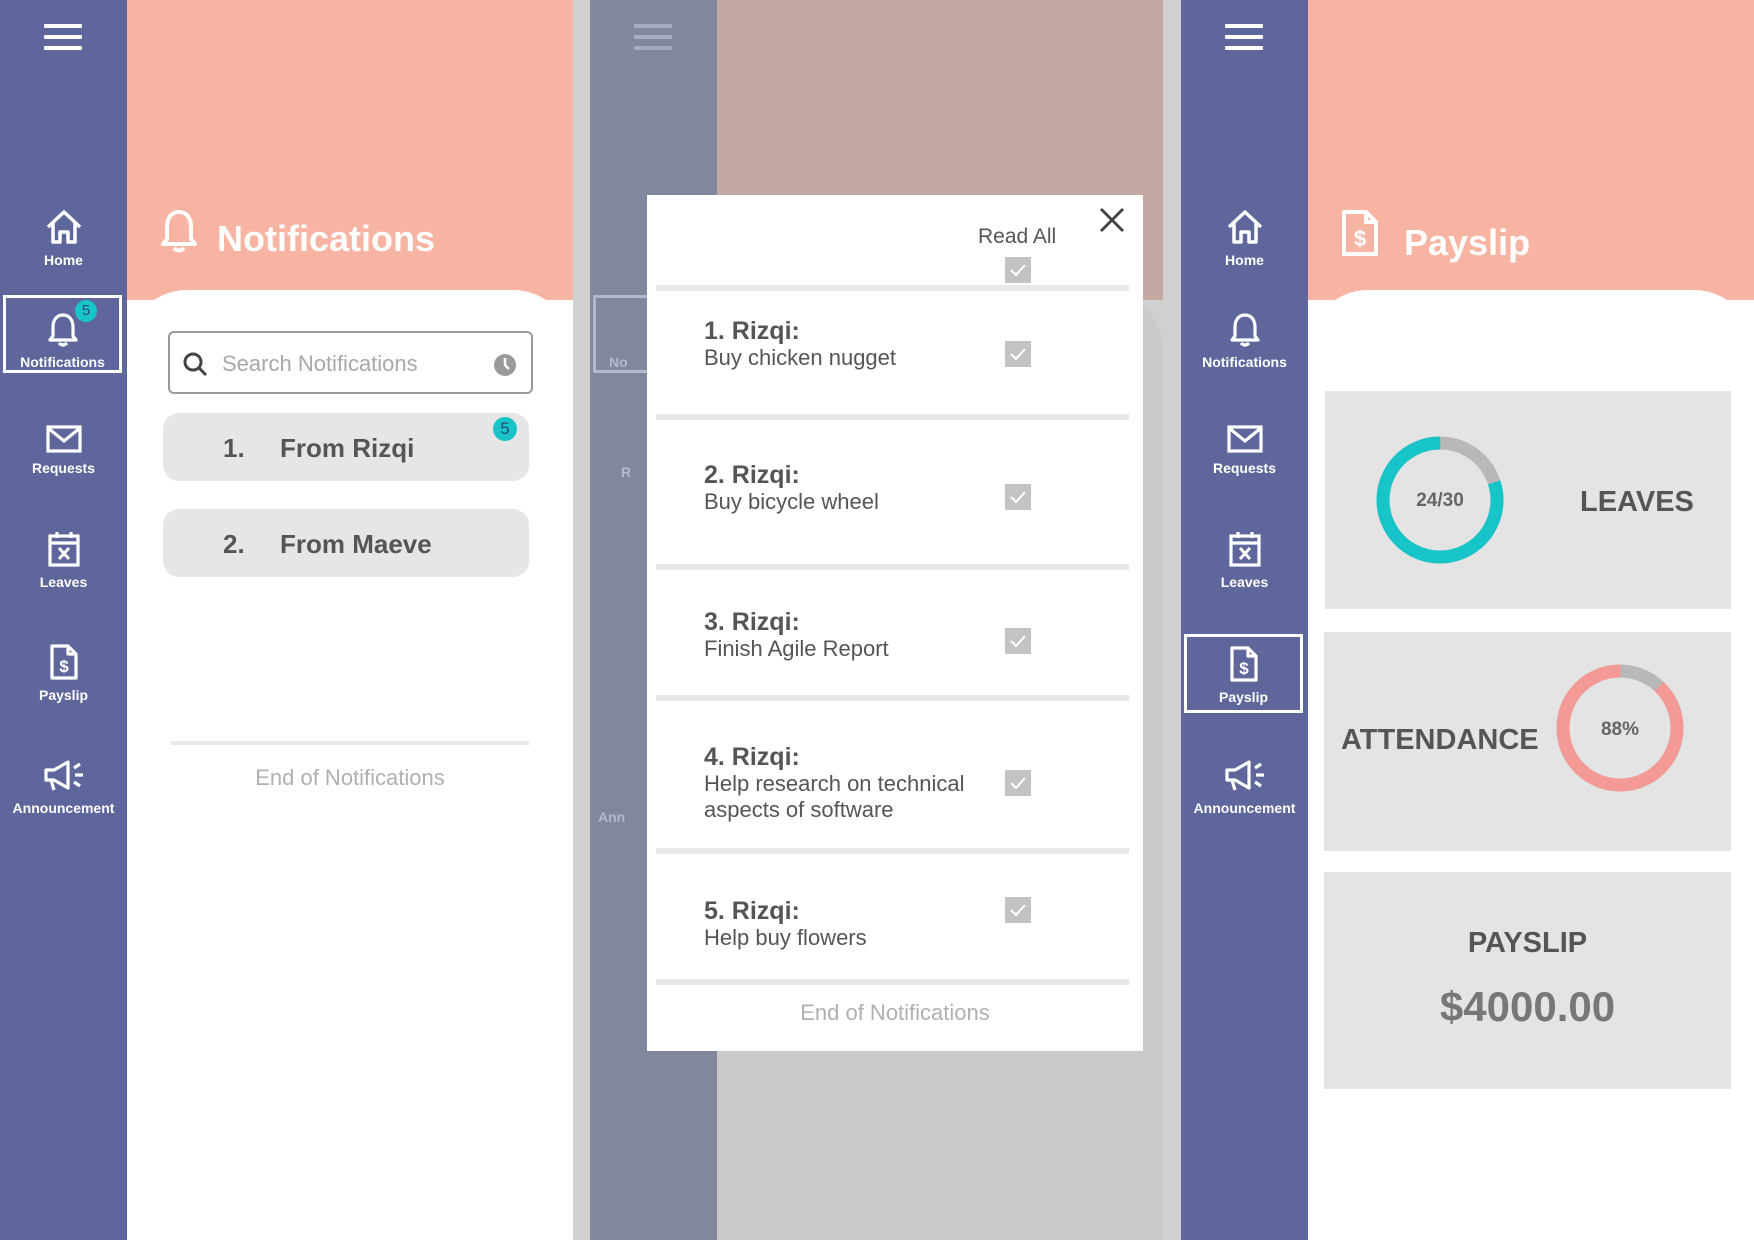 The height and width of the screenshot is (1240, 1754). I want to click on notification-text: Help research on technical, so click(834, 783).